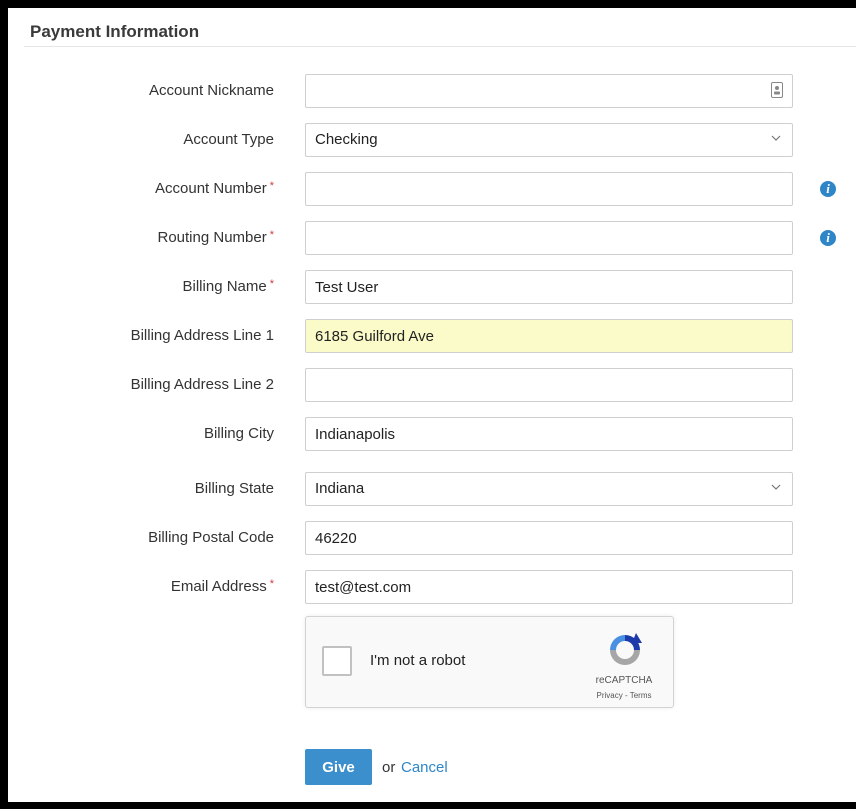  I want to click on row-email-address: Email Address *, so click(432, 587).